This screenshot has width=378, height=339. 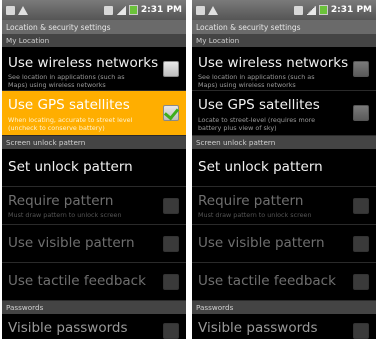 I want to click on checkmark-icon, so click(x=171, y=112).